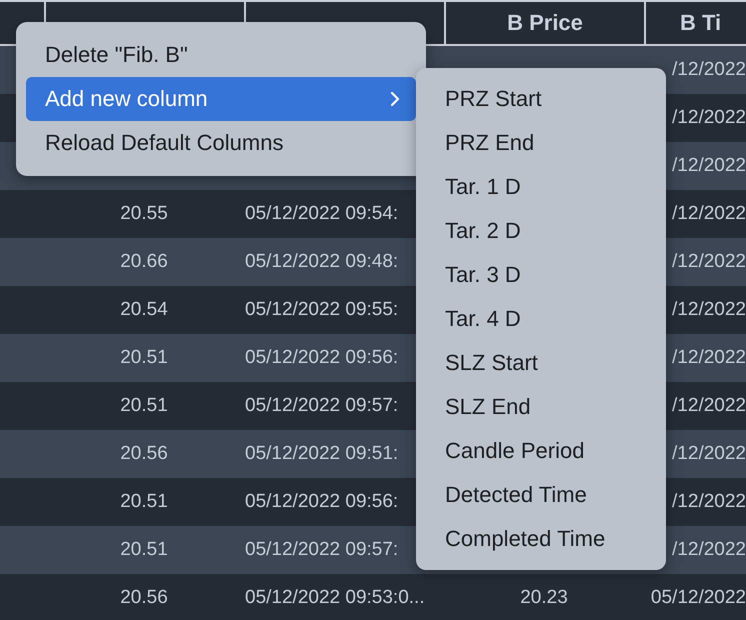  Describe the element at coordinates (541, 231) in the screenshot. I see `menu-item: Tar. 2 D` at that location.